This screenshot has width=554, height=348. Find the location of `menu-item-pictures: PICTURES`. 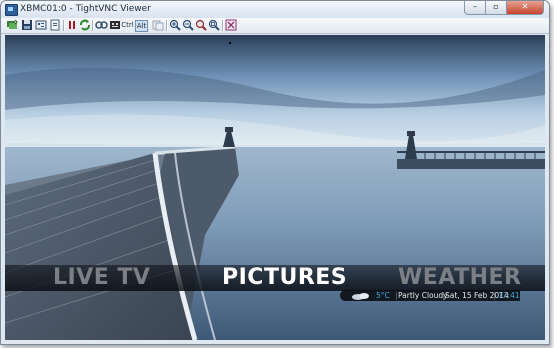

menu-item-pictures: PICTURES is located at coordinates (284, 278).